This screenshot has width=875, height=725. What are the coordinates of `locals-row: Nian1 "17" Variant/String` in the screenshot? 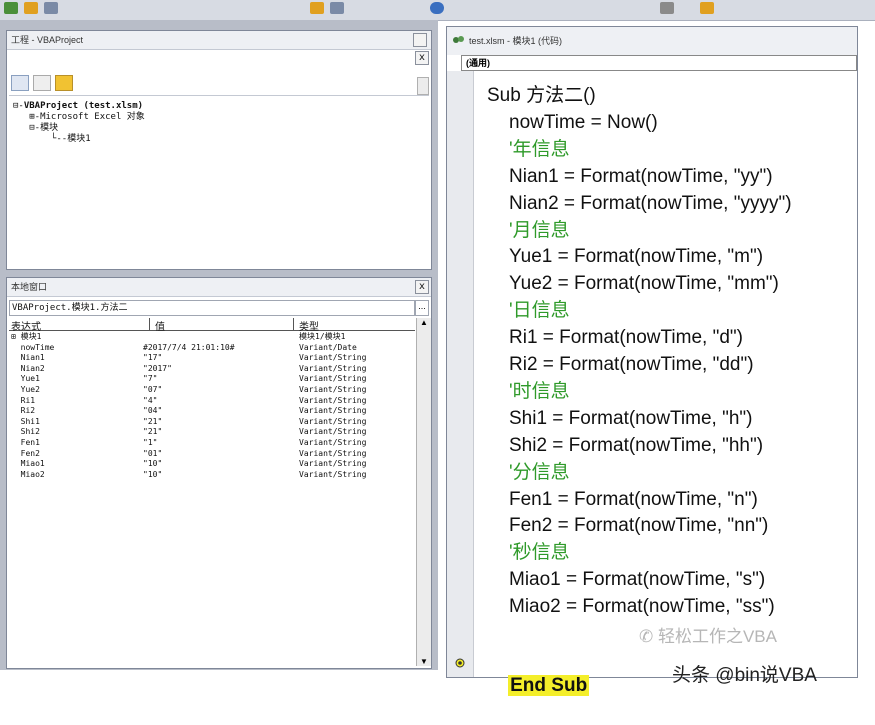 It's located at (212, 358).